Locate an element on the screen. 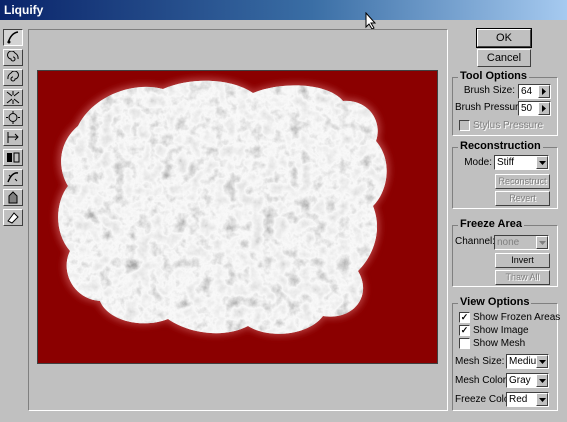 This screenshot has width=567, height=422. freeze-color-value: Red is located at coordinates (518, 399).